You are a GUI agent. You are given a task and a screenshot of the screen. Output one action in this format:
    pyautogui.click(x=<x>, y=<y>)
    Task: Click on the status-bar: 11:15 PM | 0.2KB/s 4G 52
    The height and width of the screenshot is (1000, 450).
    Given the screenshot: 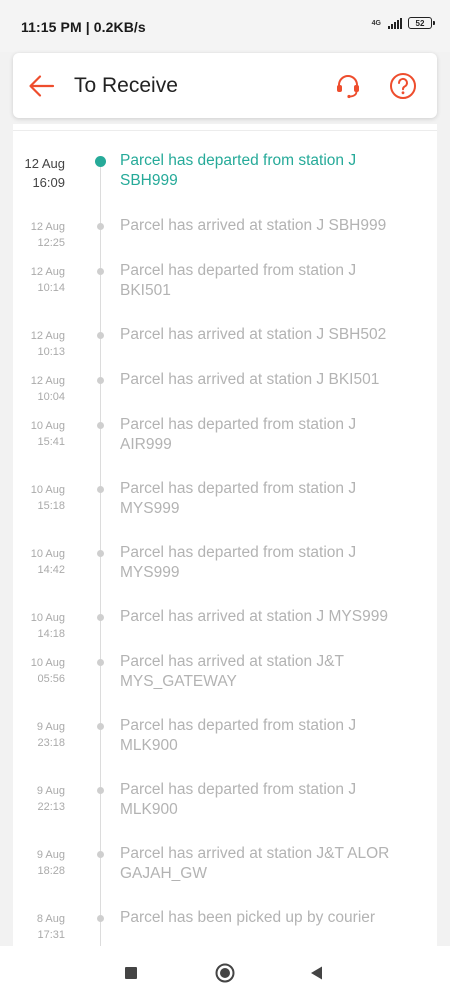 What is the action you would take?
    pyautogui.click(x=225, y=26)
    